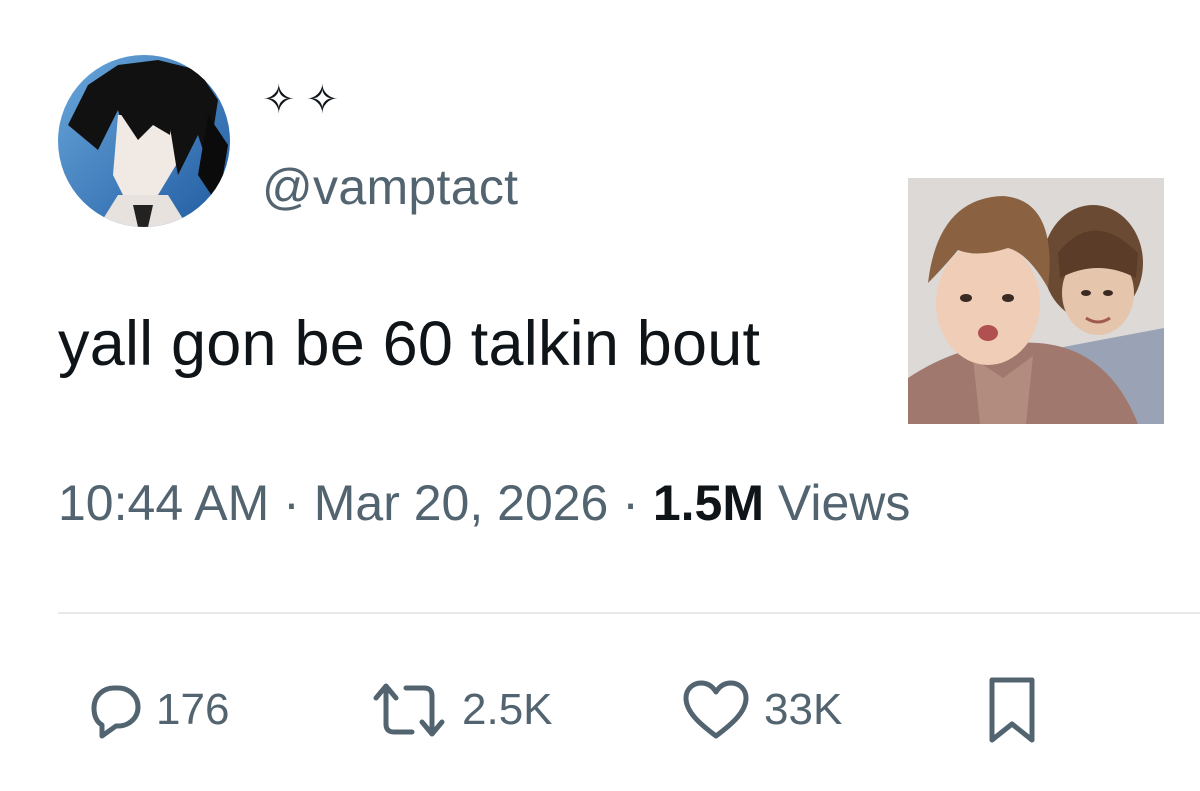 This screenshot has height=791, width=1200. I want to click on bookmark-icon, so click(1012, 710).